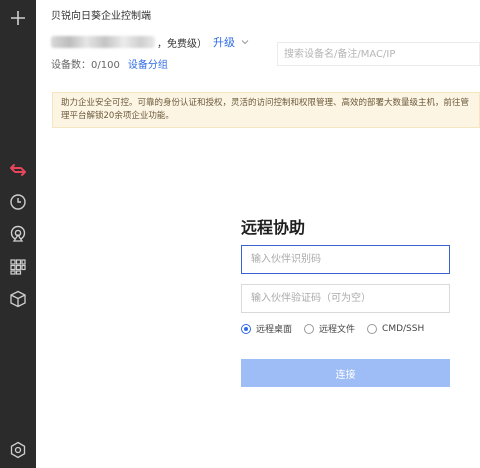 The height and width of the screenshot is (468, 480). I want to click on radio-remote-desktop: 远程桌面, so click(266, 328).